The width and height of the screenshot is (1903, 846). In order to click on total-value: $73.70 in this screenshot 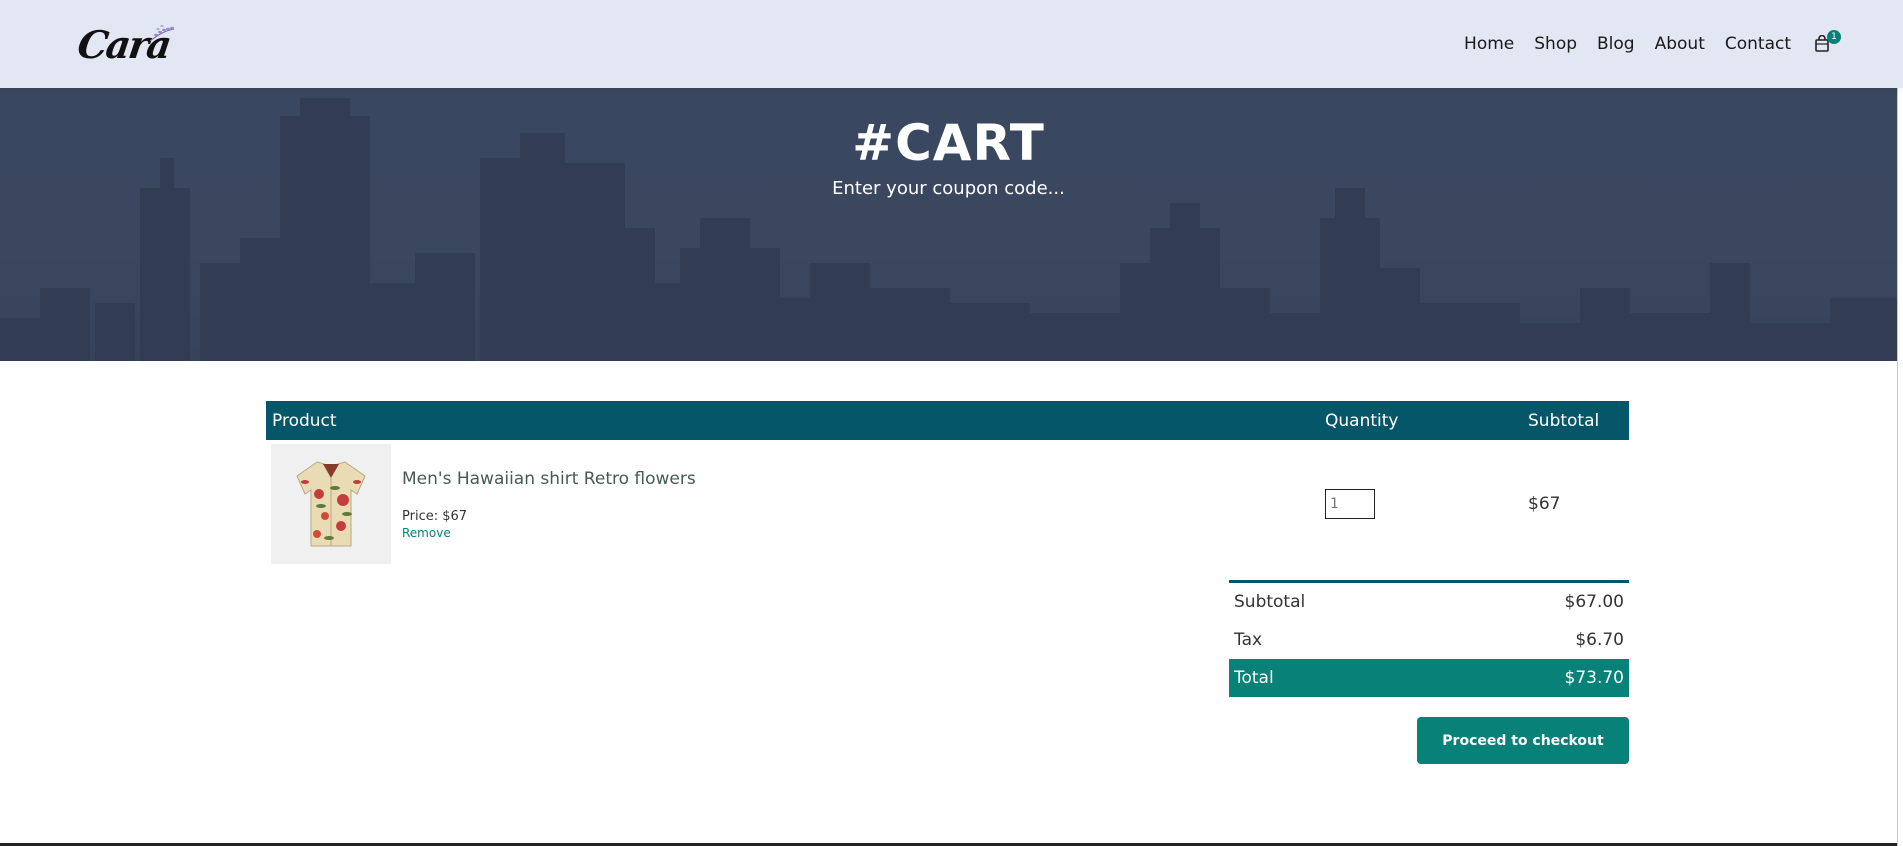, I will do `click(1594, 678)`.